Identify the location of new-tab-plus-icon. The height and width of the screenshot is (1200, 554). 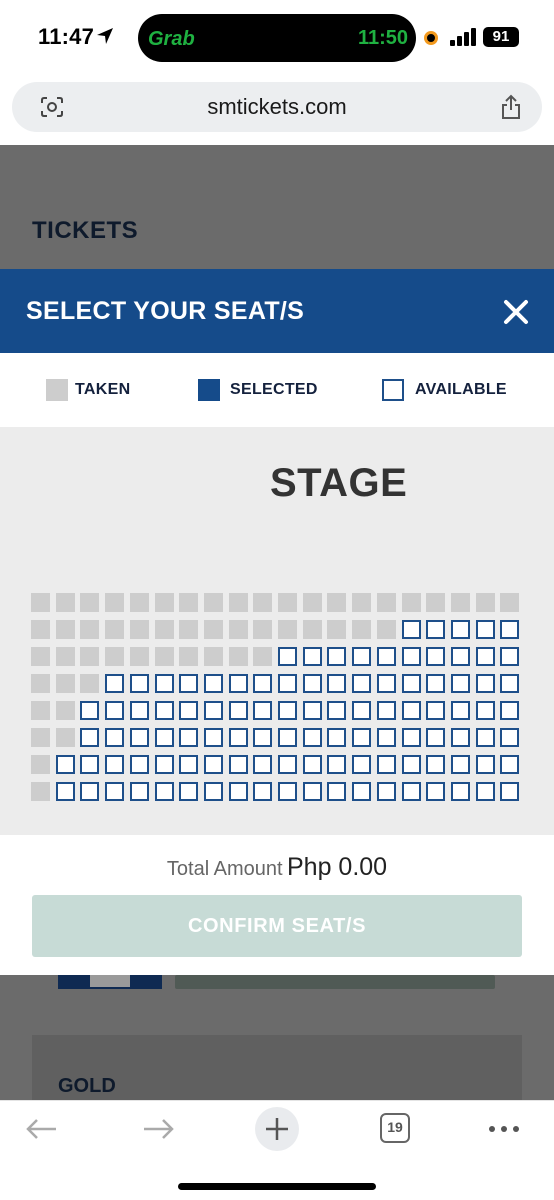
(277, 1129).